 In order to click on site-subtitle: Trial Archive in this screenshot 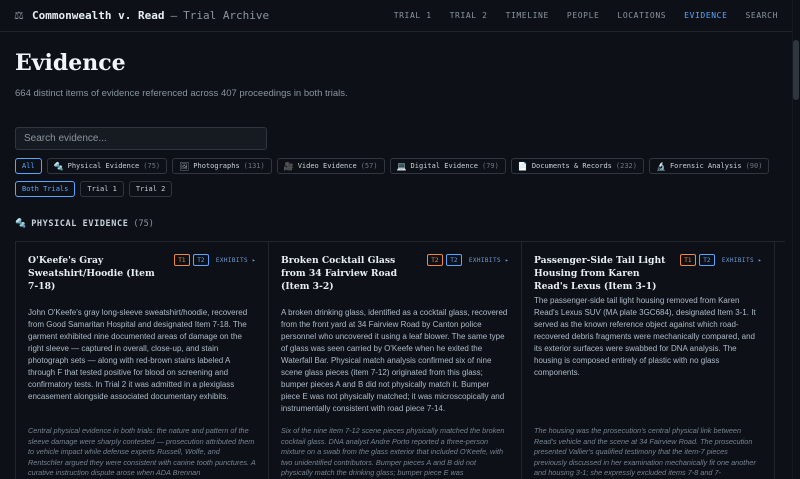, I will do `click(226, 15)`.